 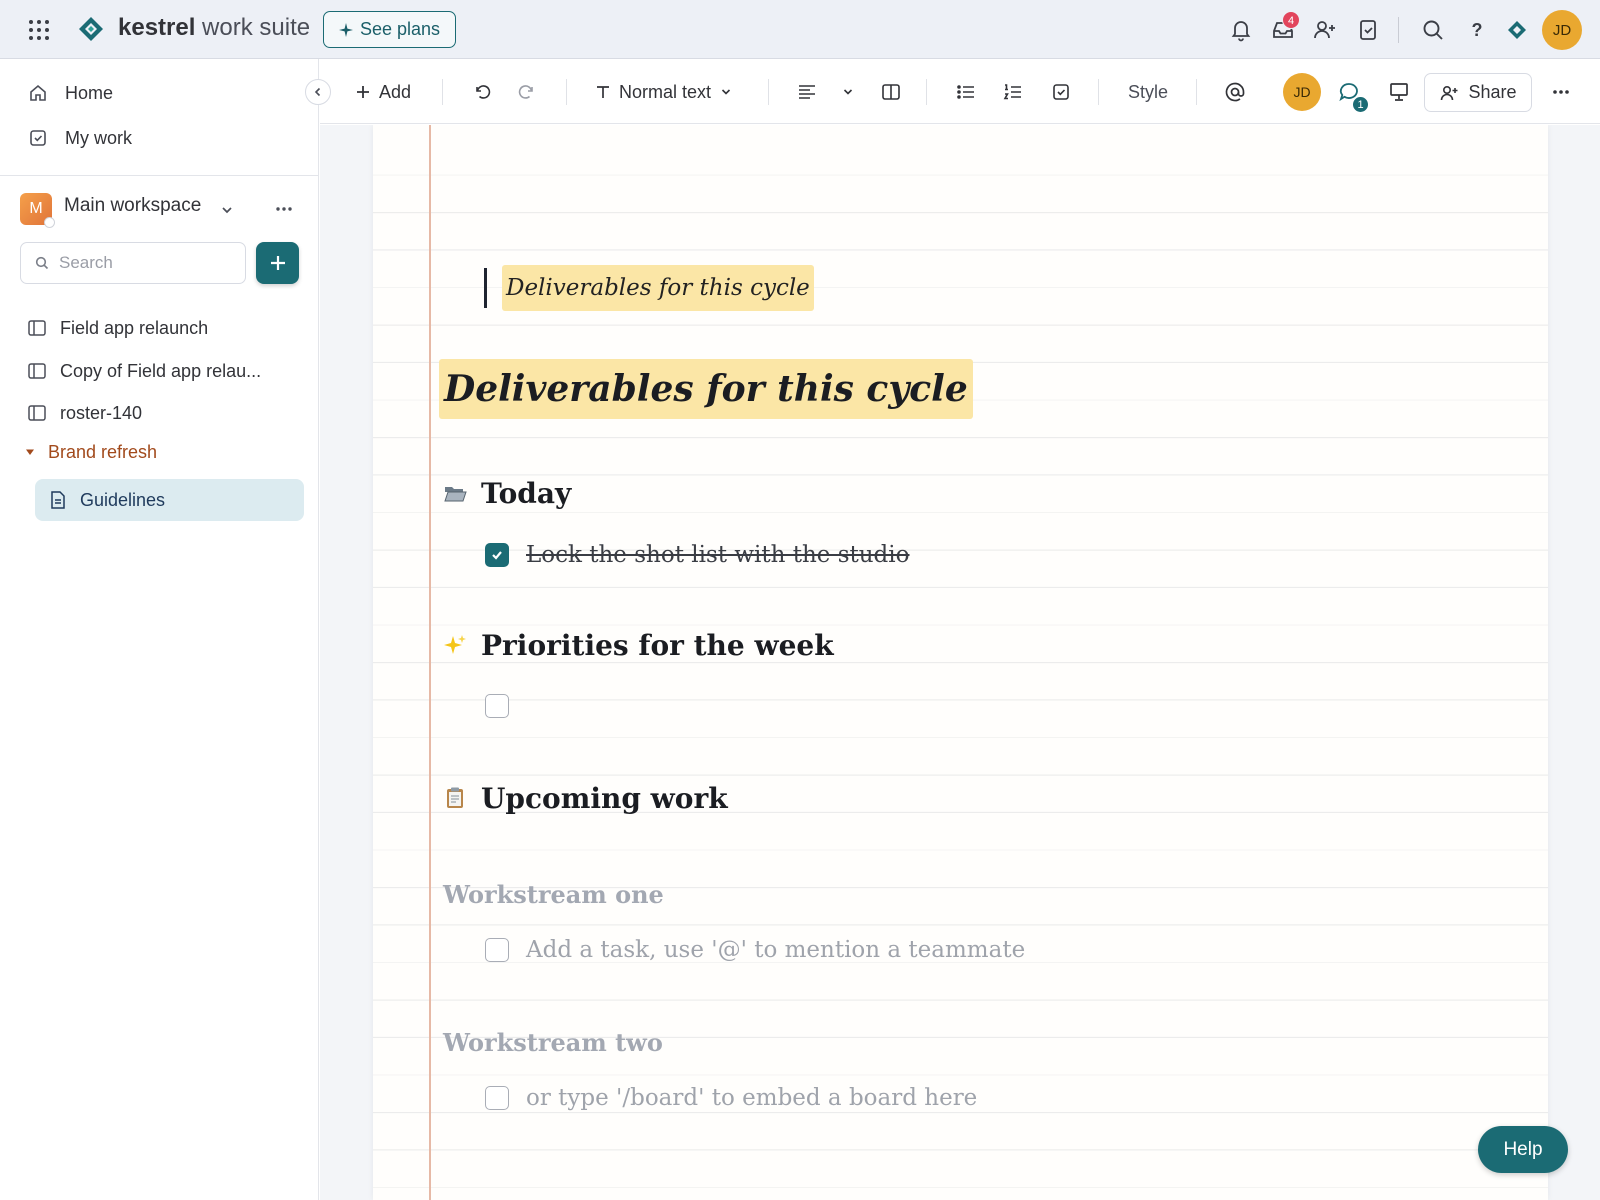 I want to click on columns-layout-icon, so click(x=891, y=92).